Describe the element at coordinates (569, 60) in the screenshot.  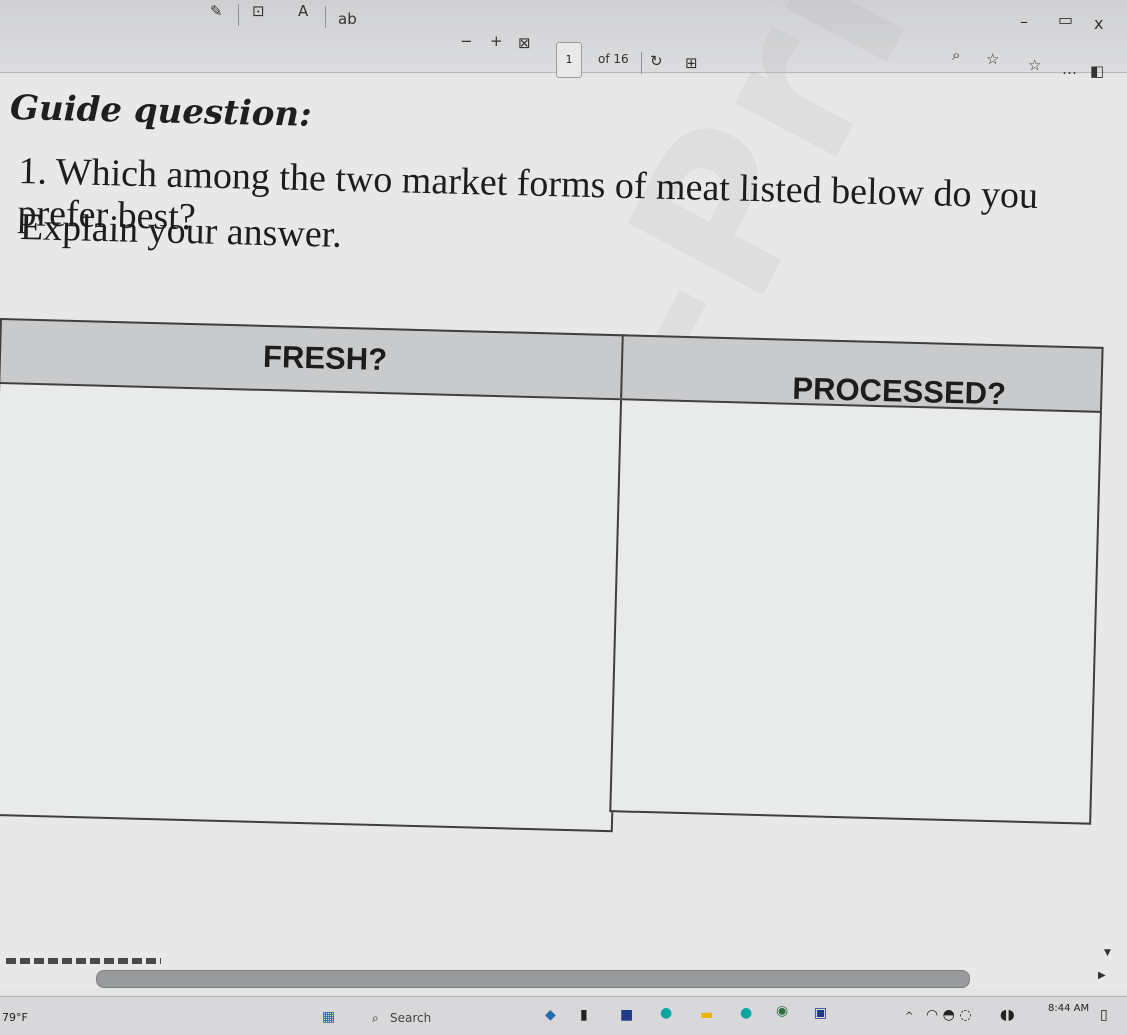
I see `page-number-input: 1` at that location.